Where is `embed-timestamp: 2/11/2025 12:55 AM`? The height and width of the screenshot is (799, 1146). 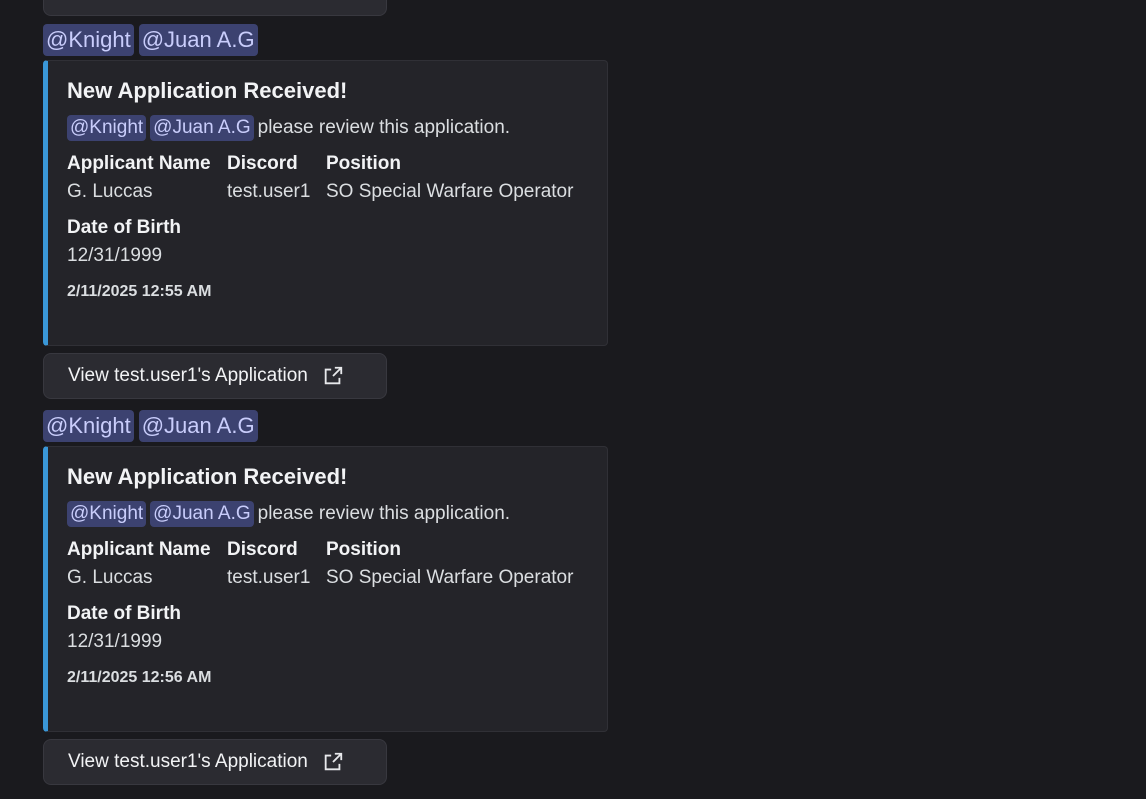
embed-timestamp: 2/11/2025 12:55 AM is located at coordinates (139, 291).